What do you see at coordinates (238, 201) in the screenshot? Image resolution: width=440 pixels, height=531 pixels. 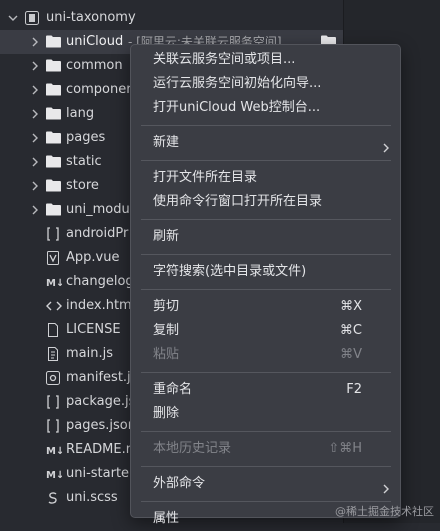 I see `menu-item-label: 使用命令行窗口打开所在目录` at bounding box center [238, 201].